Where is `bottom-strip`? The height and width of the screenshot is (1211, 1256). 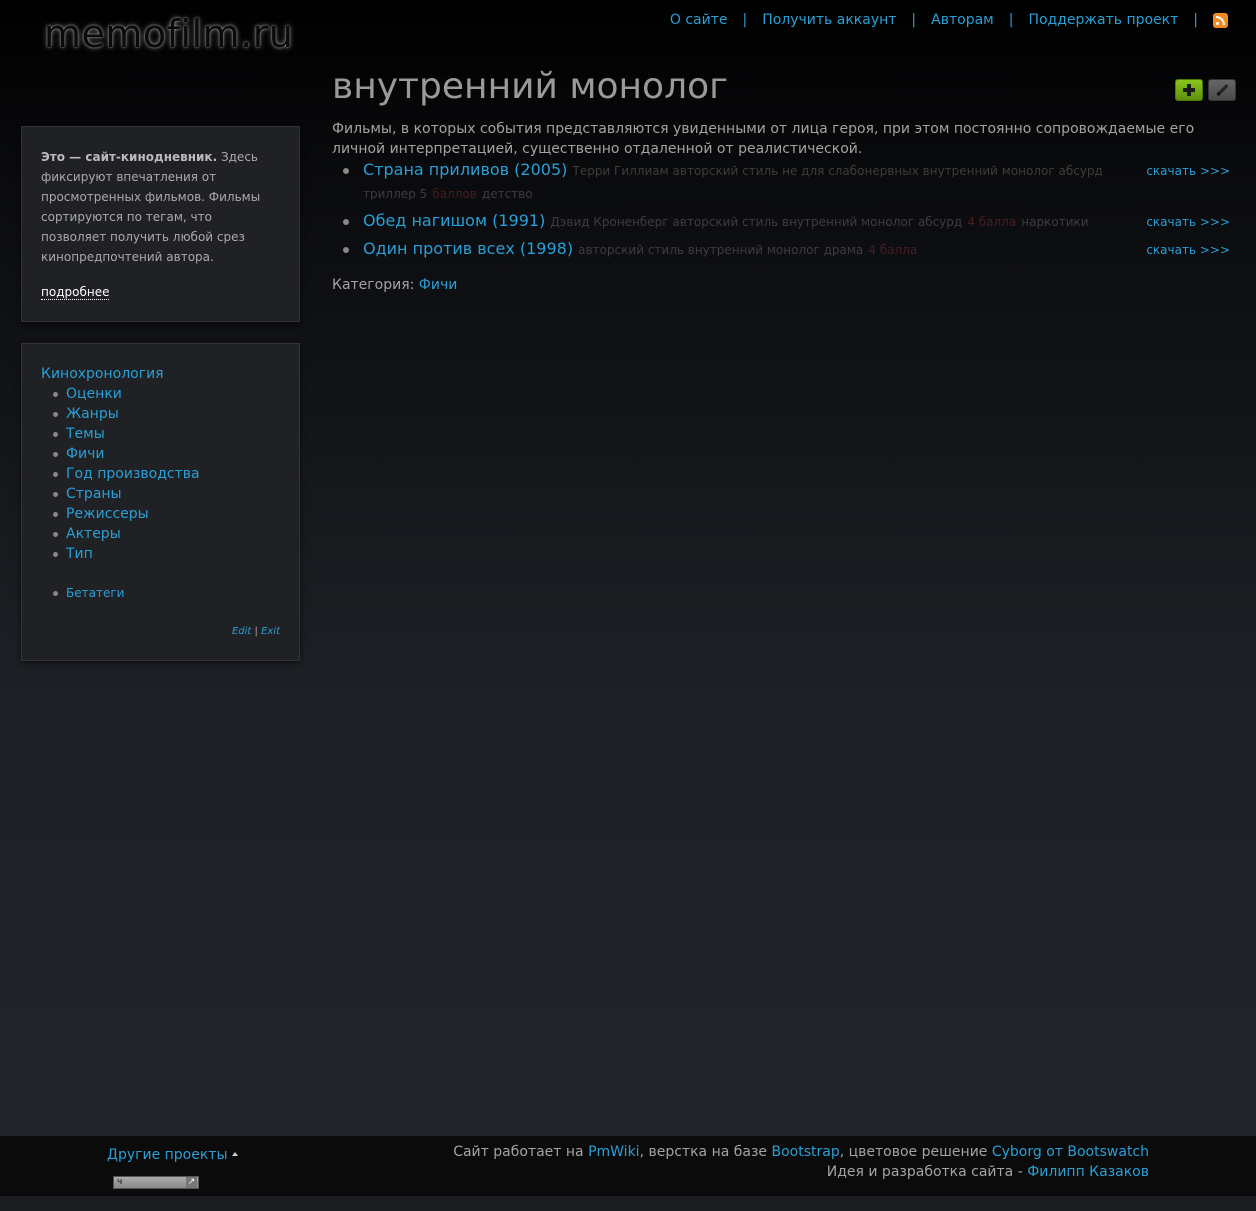
bottom-strip is located at coordinates (628, 1203).